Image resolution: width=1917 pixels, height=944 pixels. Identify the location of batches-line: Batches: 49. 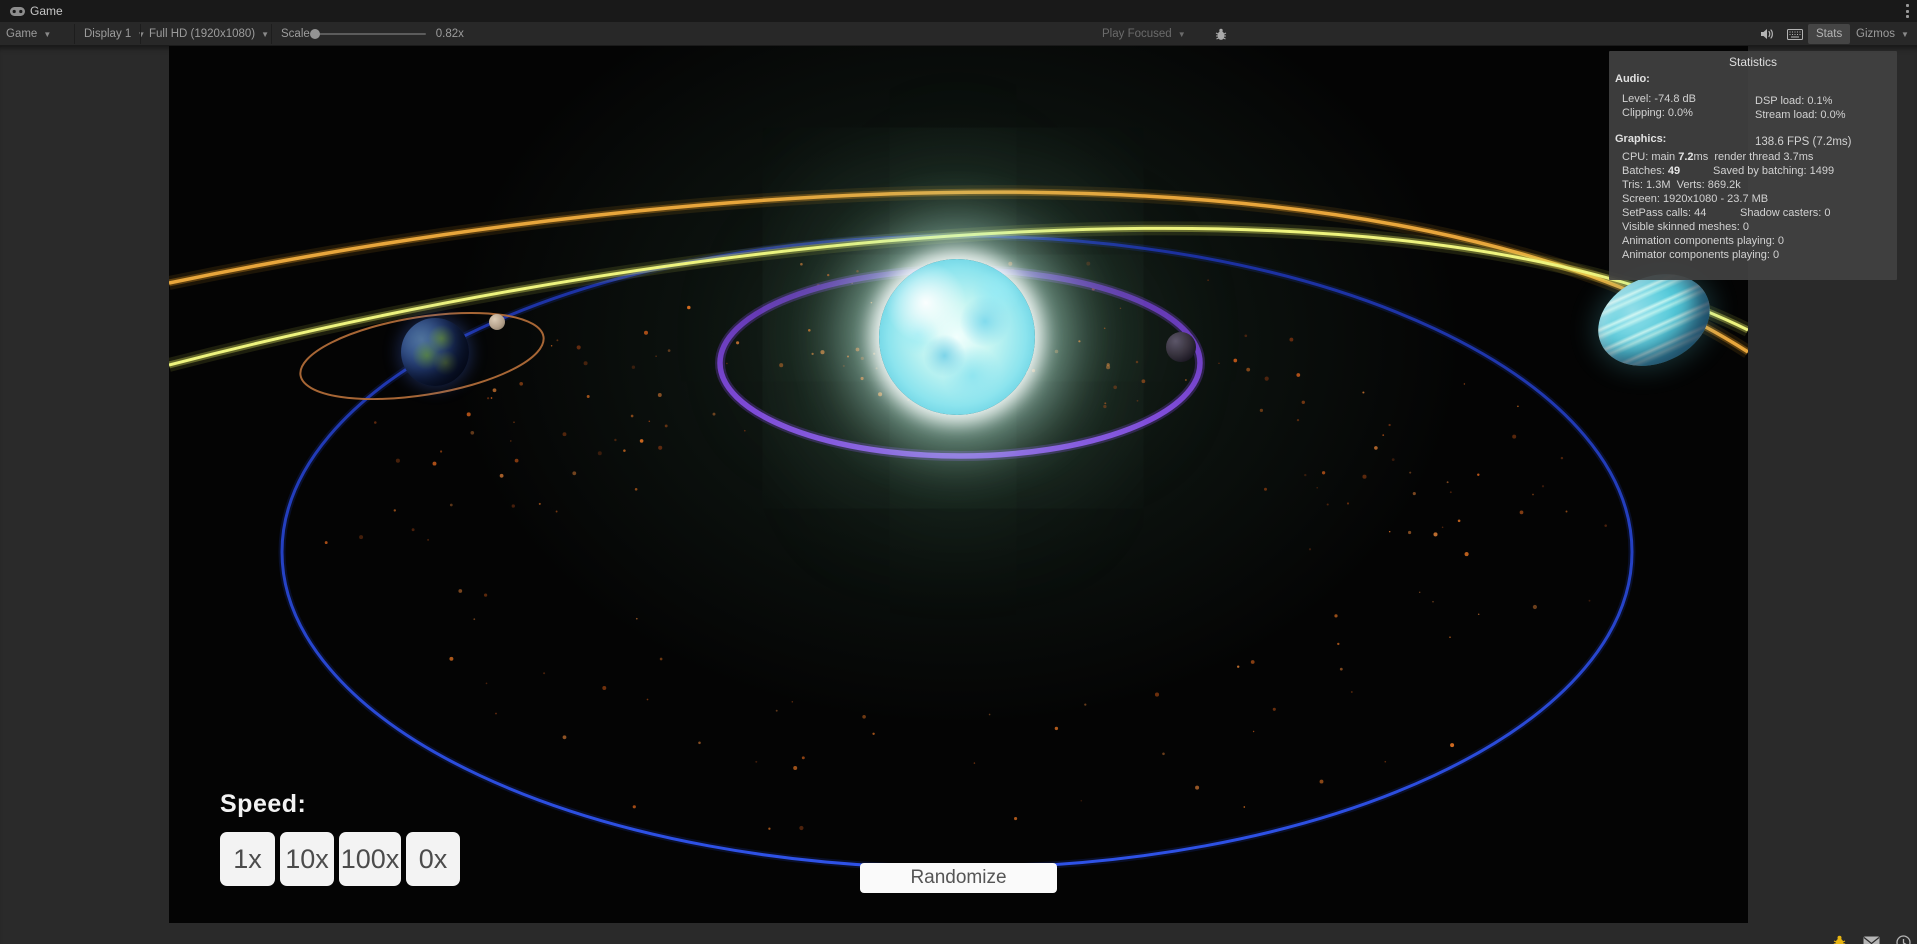
(1651, 171).